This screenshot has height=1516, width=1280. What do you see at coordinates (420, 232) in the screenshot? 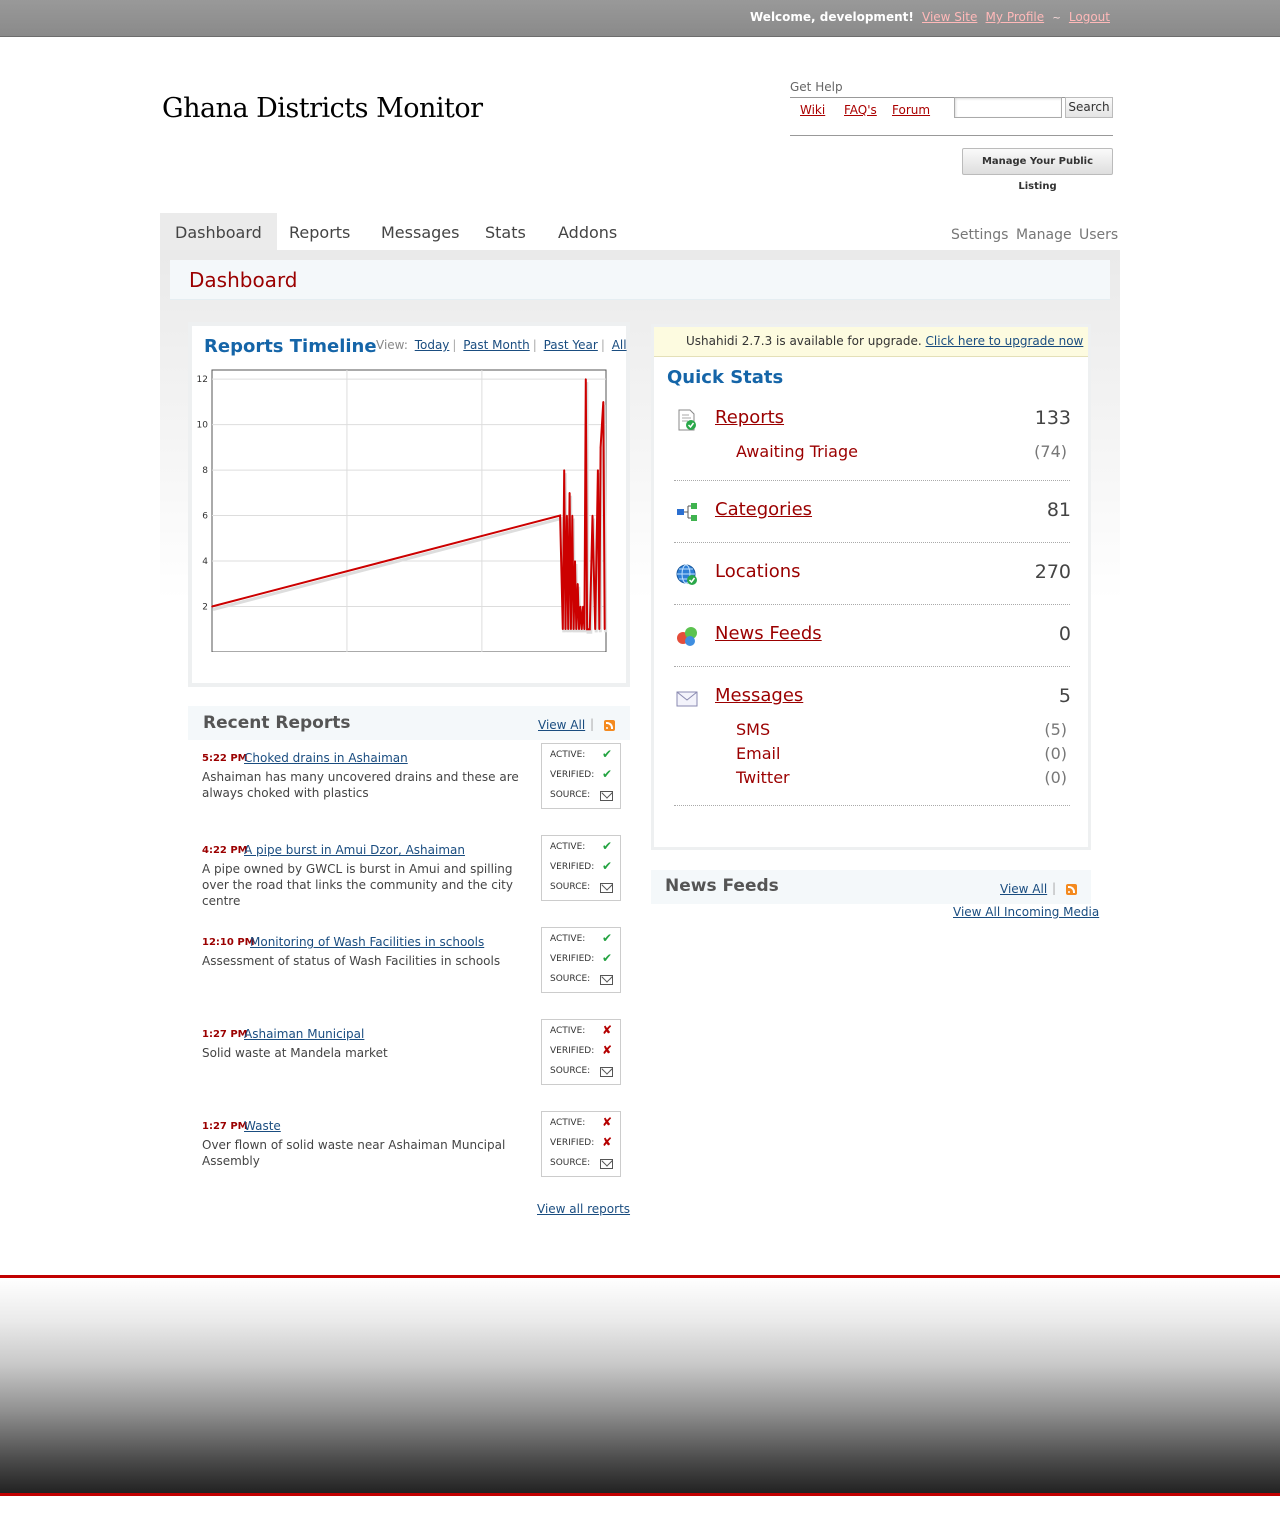
I see `tab-messages: Messages` at bounding box center [420, 232].